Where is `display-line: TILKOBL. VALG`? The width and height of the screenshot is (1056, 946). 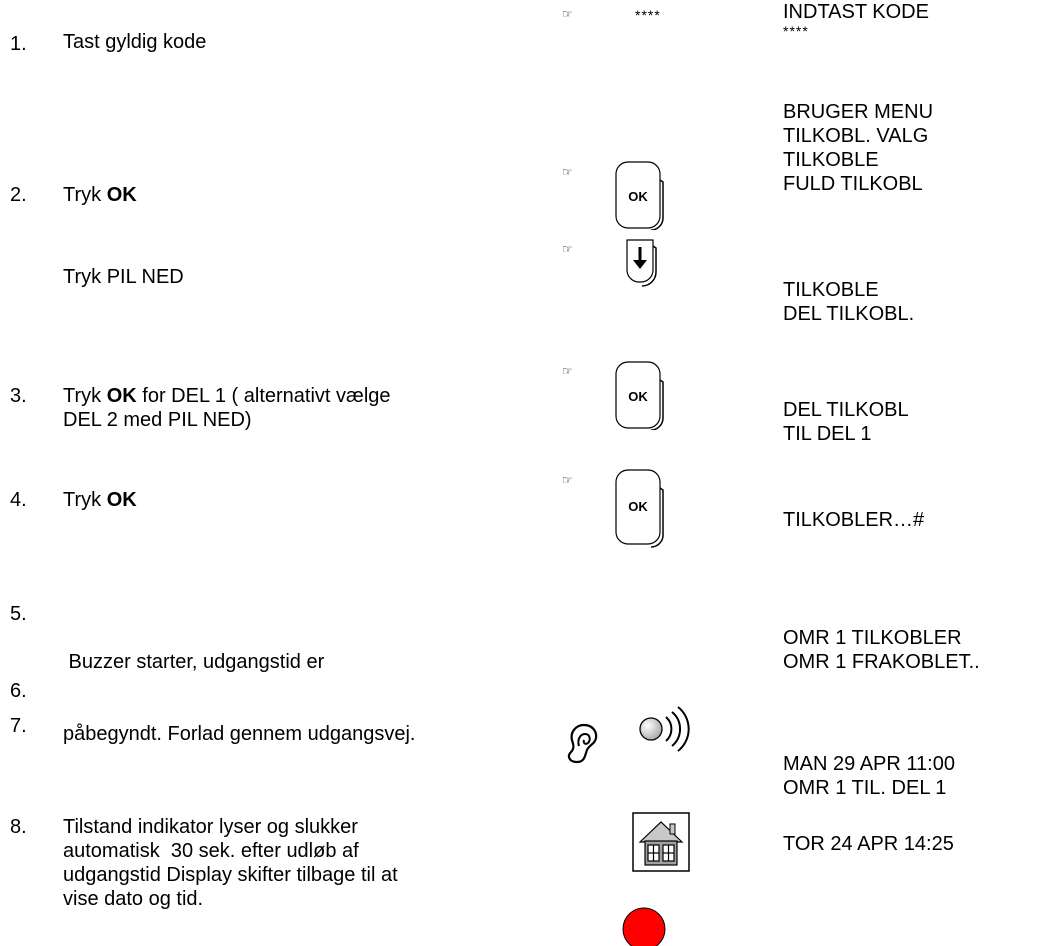
display-line: TILKOBL. VALG is located at coordinates (856, 136).